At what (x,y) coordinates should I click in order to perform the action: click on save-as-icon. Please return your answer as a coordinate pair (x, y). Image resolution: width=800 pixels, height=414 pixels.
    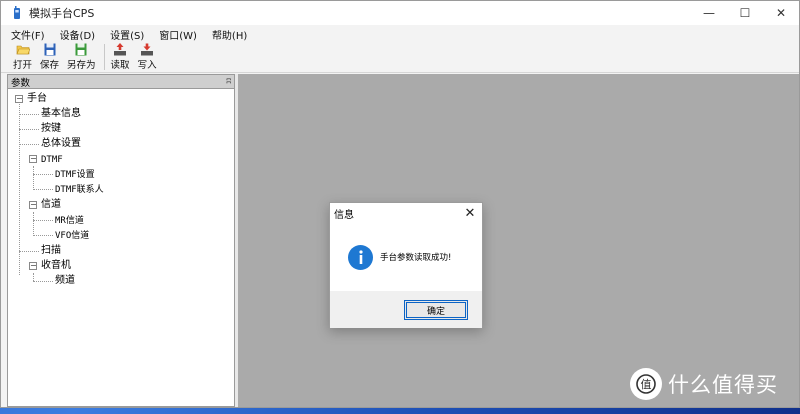
    Looking at the image, I should click on (81, 49).